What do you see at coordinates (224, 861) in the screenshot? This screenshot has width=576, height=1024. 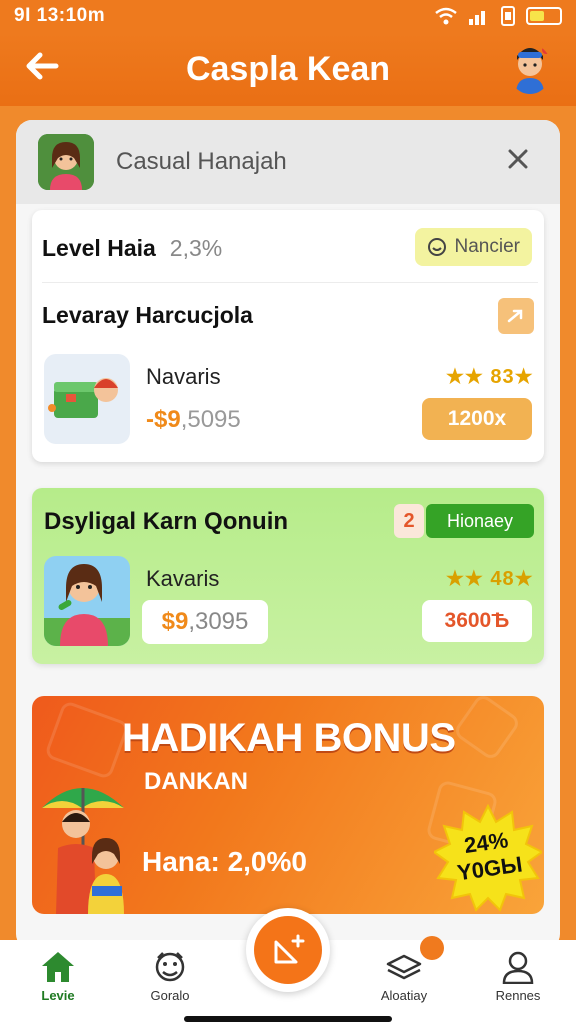 I see `banner-rate: Hana: 2,0%0` at bounding box center [224, 861].